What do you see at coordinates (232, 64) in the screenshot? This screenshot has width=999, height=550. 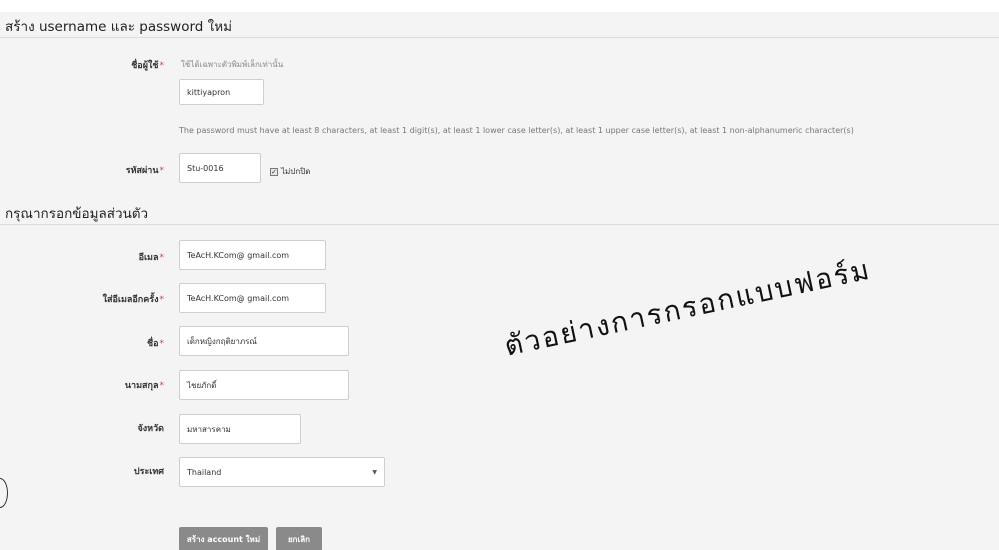 I see `username-hint: ใช้ได้เฉพาะตัวพิมพ์เล็กเท่านั้น` at bounding box center [232, 64].